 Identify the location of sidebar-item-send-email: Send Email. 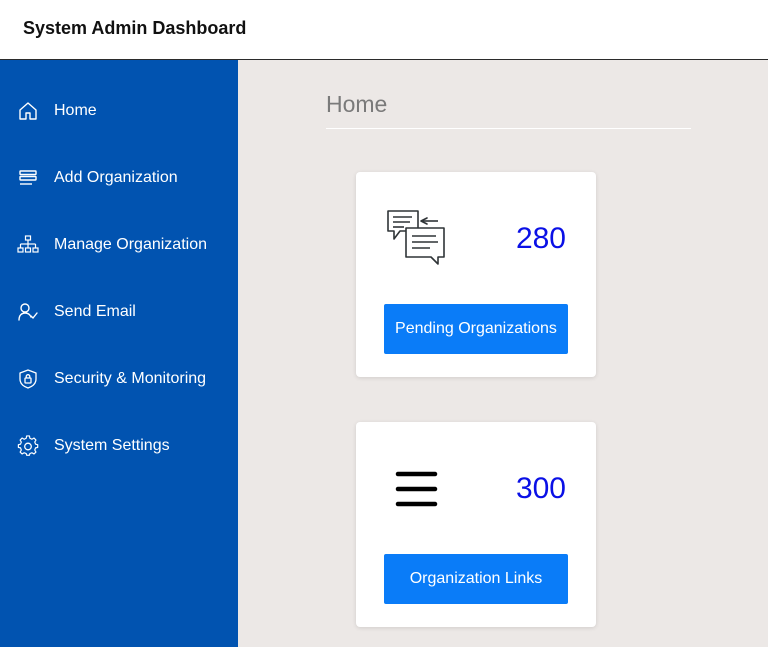
(119, 312).